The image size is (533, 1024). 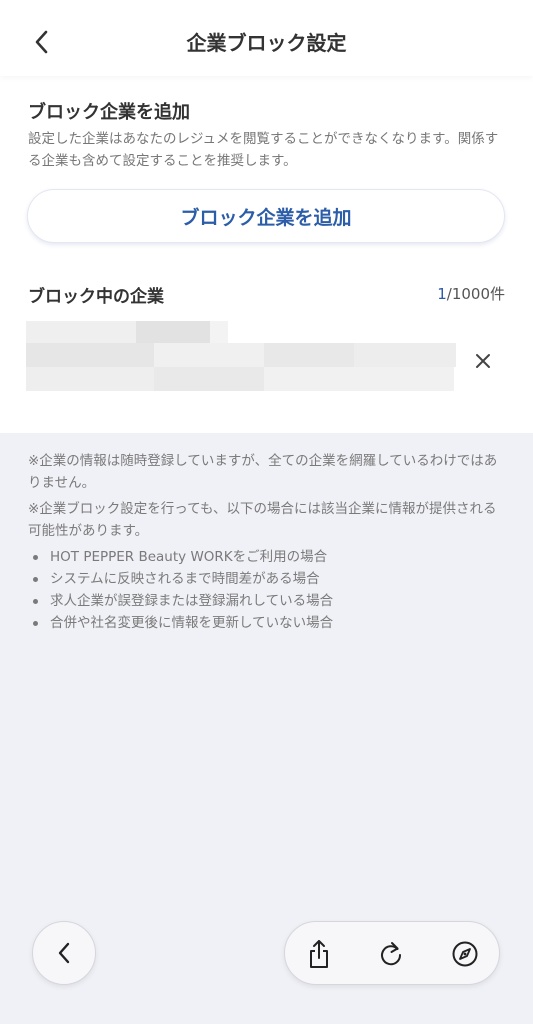 I want to click on remove-blocked-company-button, so click(x=483, y=361).